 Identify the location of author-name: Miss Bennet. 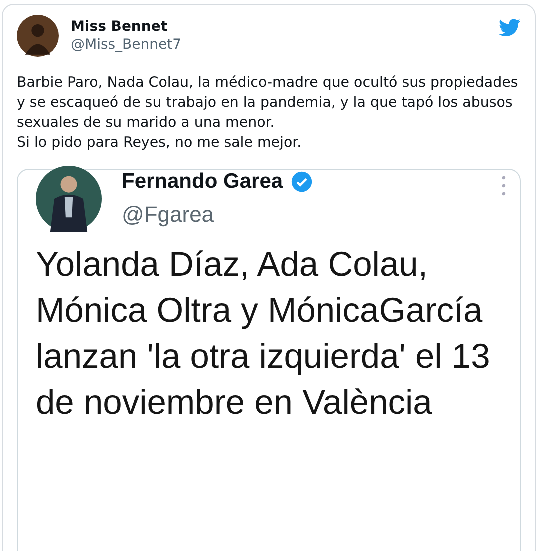
(119, 27).